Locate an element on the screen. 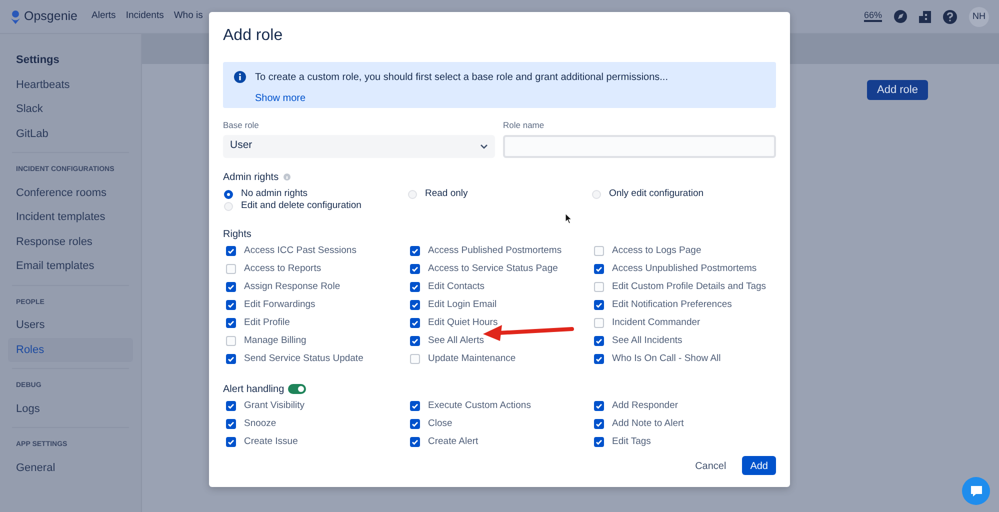 This screenshot has height=512, width=999. checkbox-label: Access Unpublished Postmortems is located at coordinates (684, 269).